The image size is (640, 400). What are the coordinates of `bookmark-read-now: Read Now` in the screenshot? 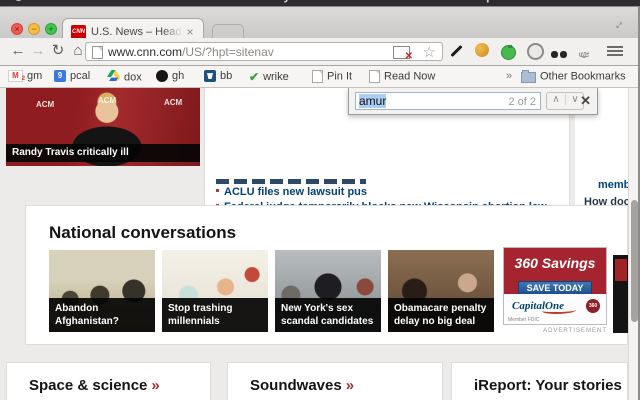 It's located at (402, 77).